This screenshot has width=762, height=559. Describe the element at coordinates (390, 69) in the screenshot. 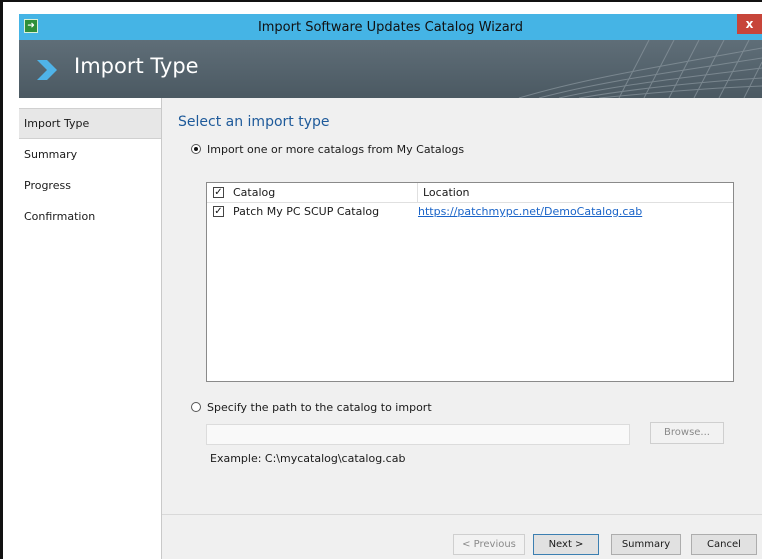

I see `header-banner: Import Type` at that location.